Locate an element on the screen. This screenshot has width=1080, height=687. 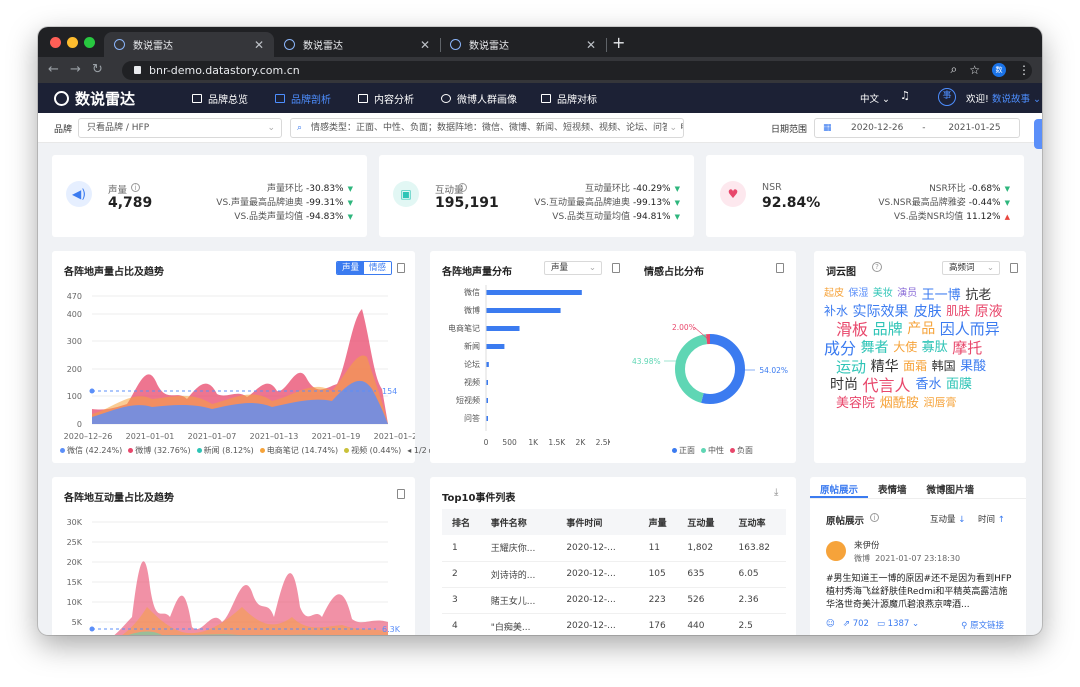
brand-select: 只看品牌 / HFP ⌄ is located at coordinates (180, 128).